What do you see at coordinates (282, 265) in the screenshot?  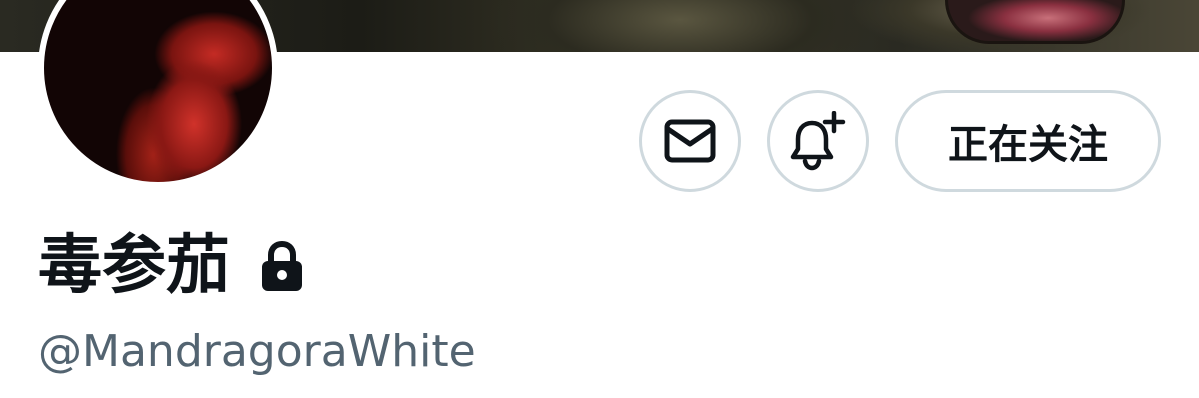 I see `lock-icon` at bounding box center [282, 265].